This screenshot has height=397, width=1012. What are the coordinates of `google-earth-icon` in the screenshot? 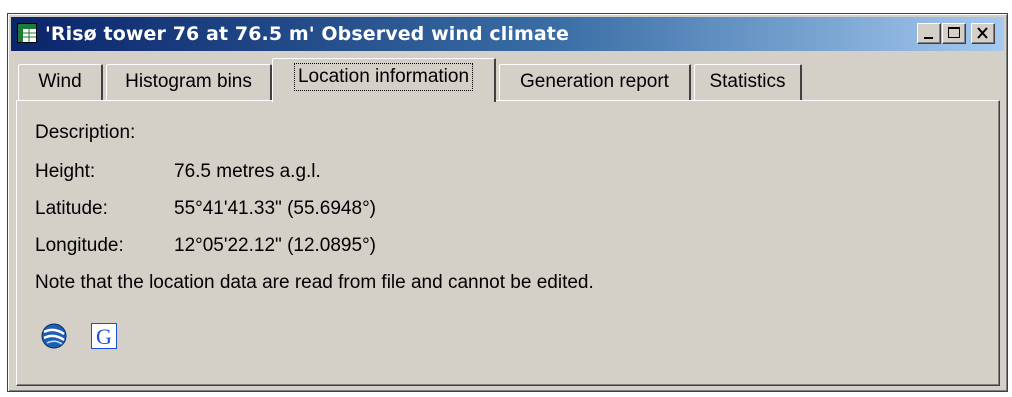 It's located at (54, 336).